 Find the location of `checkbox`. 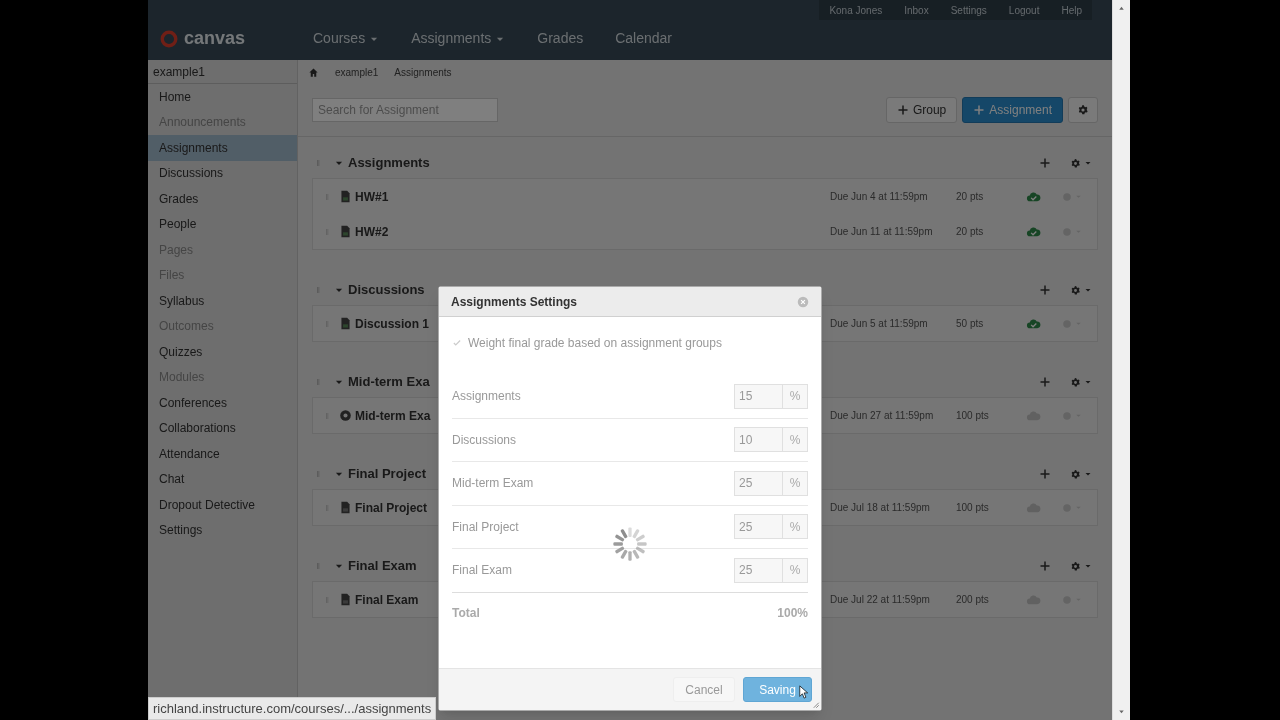

checkbox is located at coordinates (457, 343).